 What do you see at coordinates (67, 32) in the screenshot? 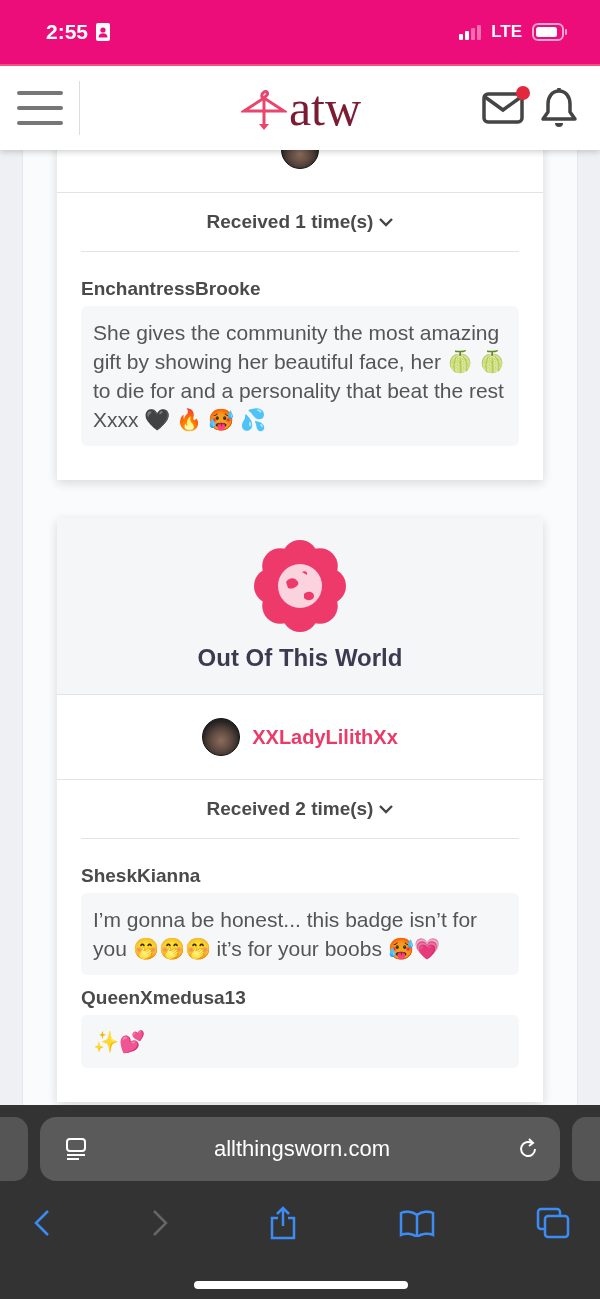
I see `clock: 2:55` at bounding box center [67, 32].